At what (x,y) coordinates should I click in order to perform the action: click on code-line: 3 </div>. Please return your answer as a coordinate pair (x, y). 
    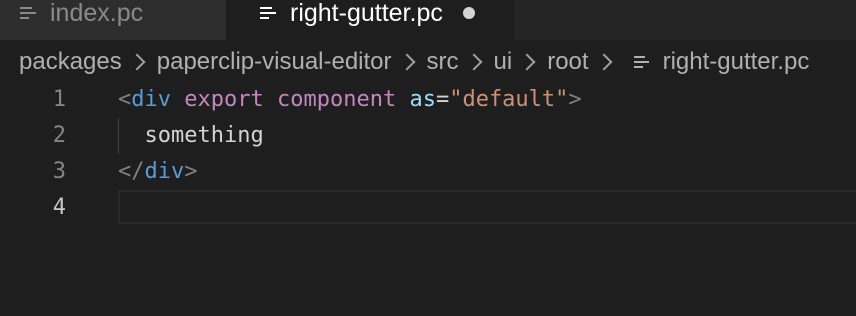
    Looking at the image, I should click on (428, 172).